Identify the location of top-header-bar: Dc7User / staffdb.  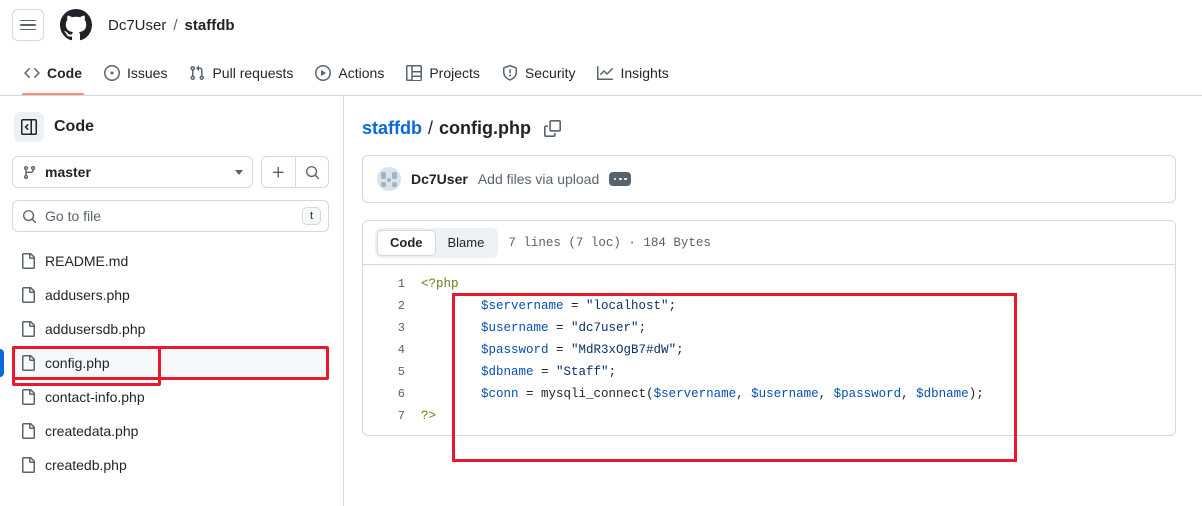
(601, 25).